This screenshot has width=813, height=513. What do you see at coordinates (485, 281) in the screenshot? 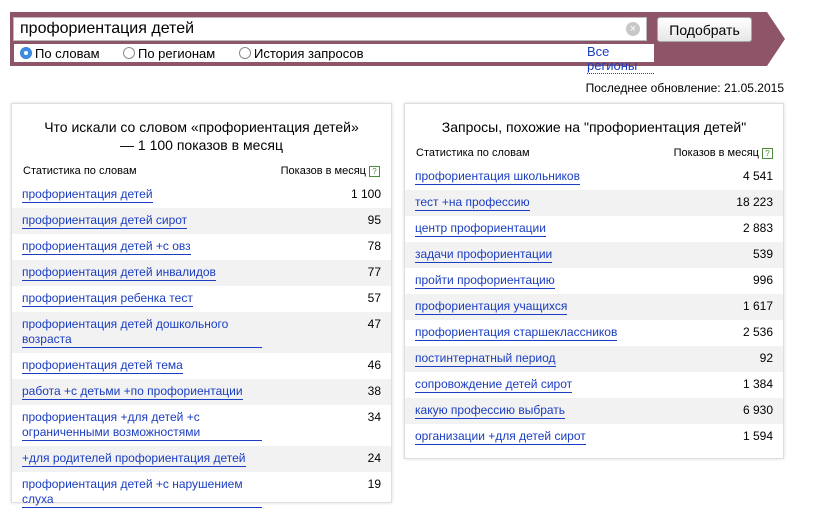
I see `query-link: пройти профориентацию` at bounding box center [485, 281].